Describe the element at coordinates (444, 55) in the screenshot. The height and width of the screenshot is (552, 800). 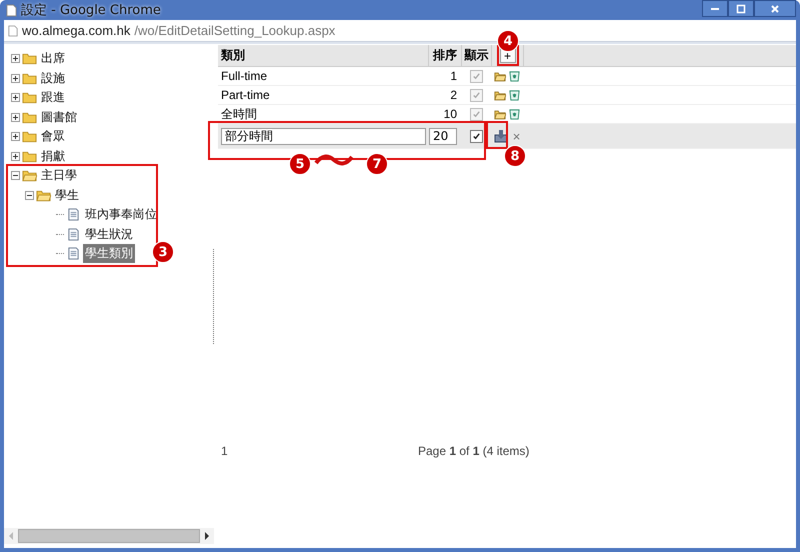
I see `column-header: 排序` at that location.